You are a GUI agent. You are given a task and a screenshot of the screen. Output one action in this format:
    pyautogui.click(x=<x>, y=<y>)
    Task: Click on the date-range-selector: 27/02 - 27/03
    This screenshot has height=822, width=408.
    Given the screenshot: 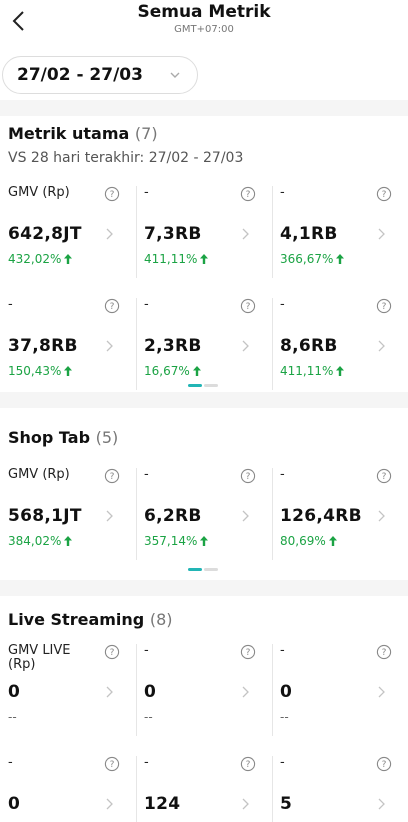 What is the action you would take?
    pyautogui.click(x=100, y=75)
    